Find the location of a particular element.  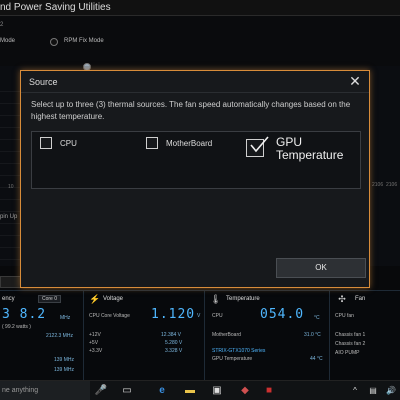

fan-row-label: Chassis fan 2 is located at coordinates (350, 344).